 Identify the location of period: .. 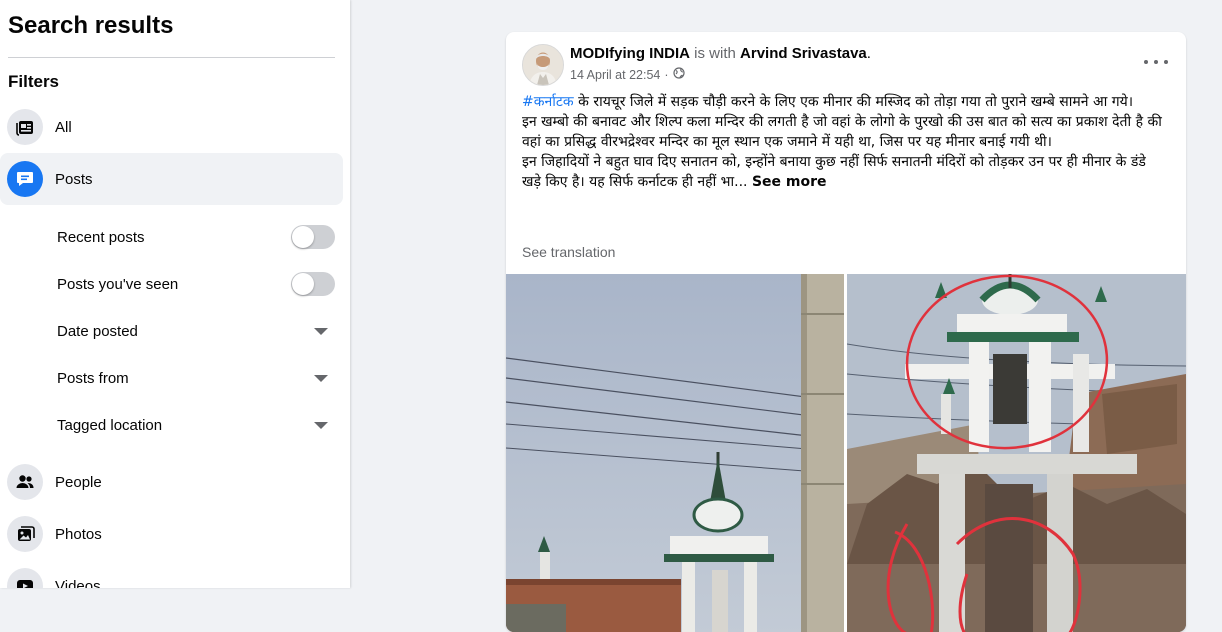
(868, 53).